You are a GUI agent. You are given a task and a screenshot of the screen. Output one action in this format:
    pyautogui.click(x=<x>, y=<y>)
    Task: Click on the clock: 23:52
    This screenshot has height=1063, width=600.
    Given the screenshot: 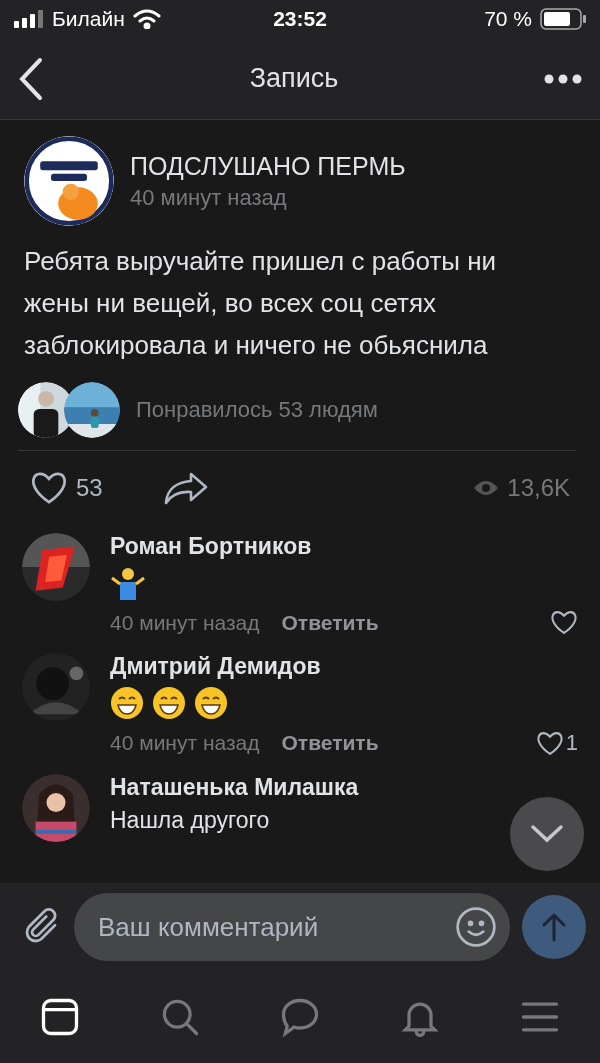 What is the action you would take?
    pyautogui.click(x=300, y=19)
    